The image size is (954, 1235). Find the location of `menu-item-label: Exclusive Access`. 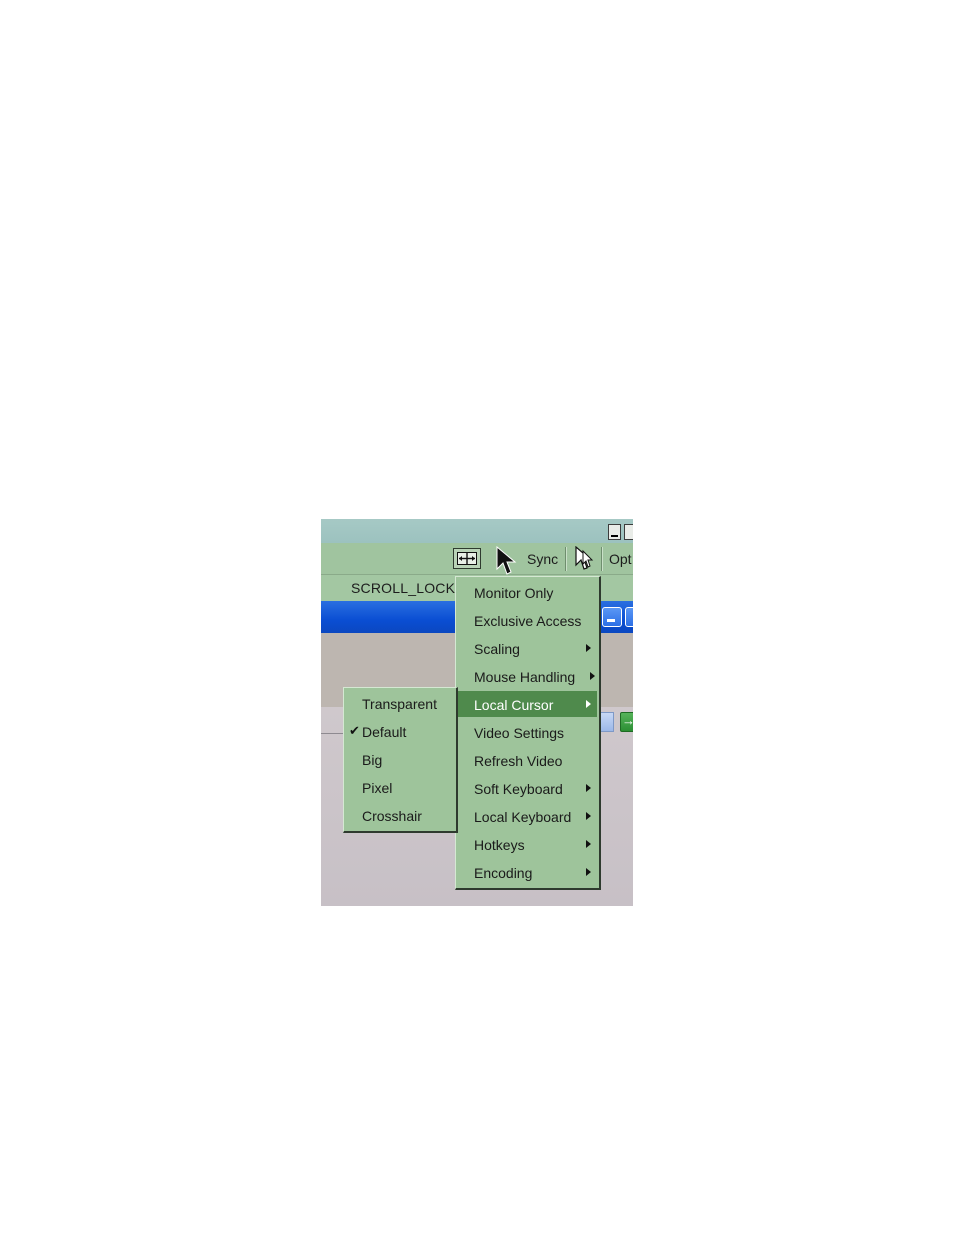

menu-item-label: Exclusive Access is located at coordinates (528, 621).